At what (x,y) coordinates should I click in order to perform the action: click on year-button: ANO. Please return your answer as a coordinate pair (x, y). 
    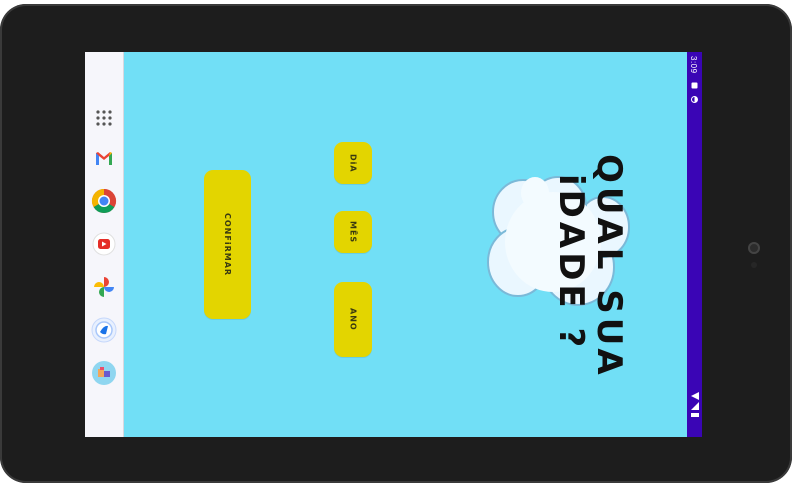
    Looking at the image, I should click on (353, 319).